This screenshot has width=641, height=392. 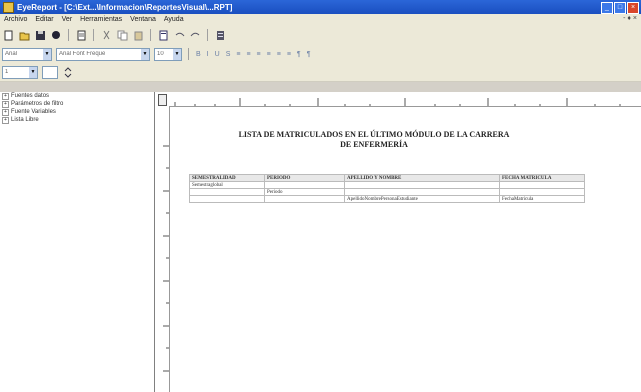 I want to click on spin-field, so click(x=50, y=72).